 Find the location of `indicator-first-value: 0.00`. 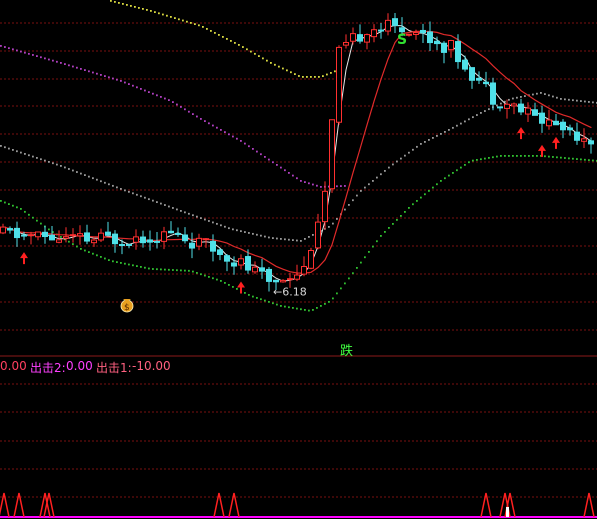

indicator-first-value: 0.00 is located at coordinates (13, 366).